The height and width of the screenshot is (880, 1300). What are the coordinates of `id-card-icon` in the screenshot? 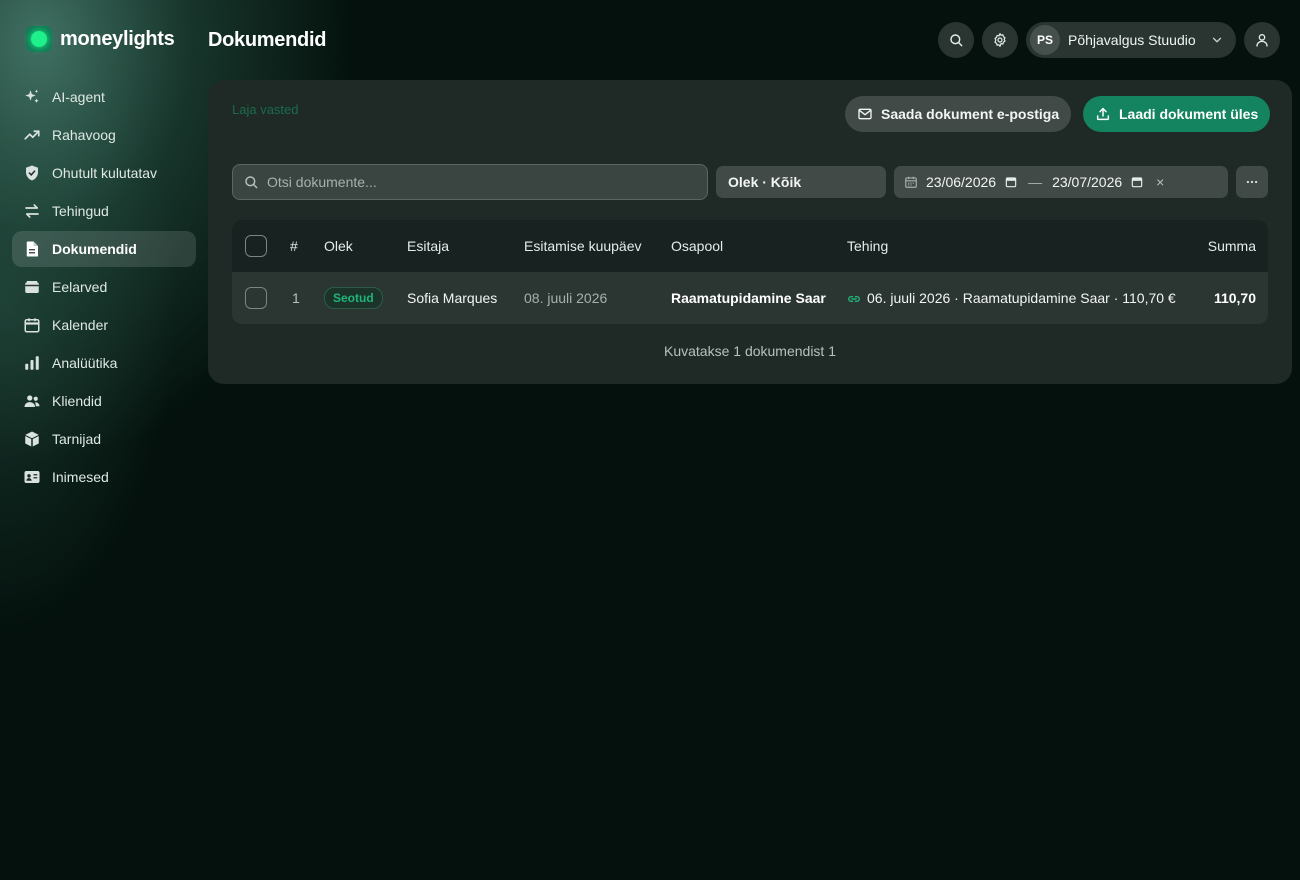 It's located at (32, 477).